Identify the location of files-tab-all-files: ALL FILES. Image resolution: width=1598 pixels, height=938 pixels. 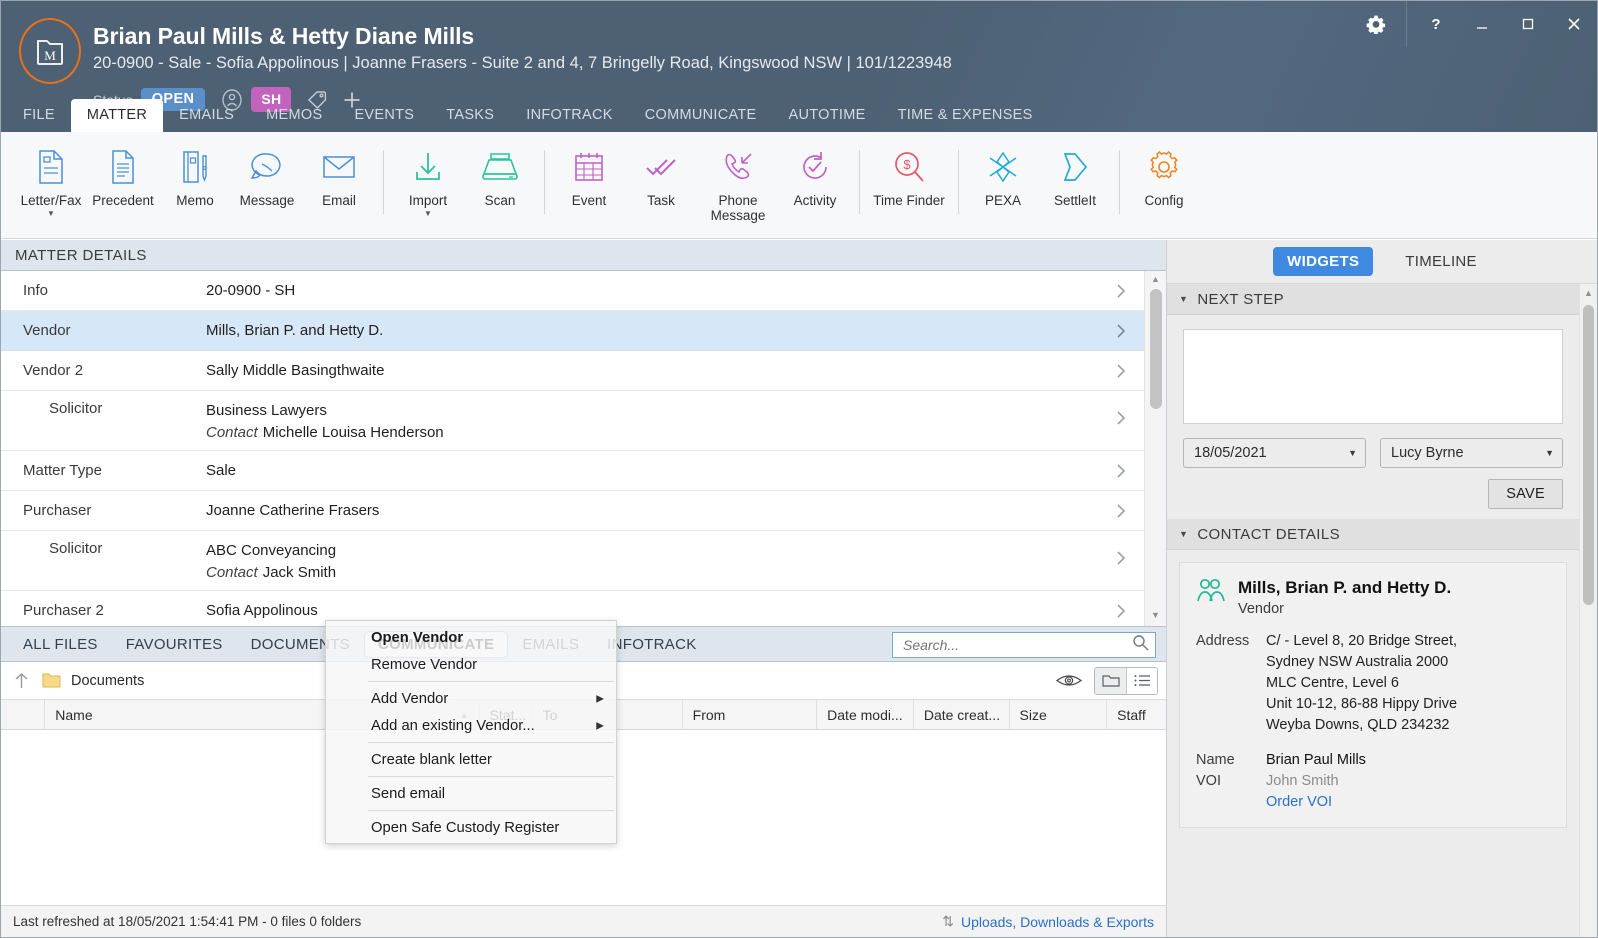
(60, 644).